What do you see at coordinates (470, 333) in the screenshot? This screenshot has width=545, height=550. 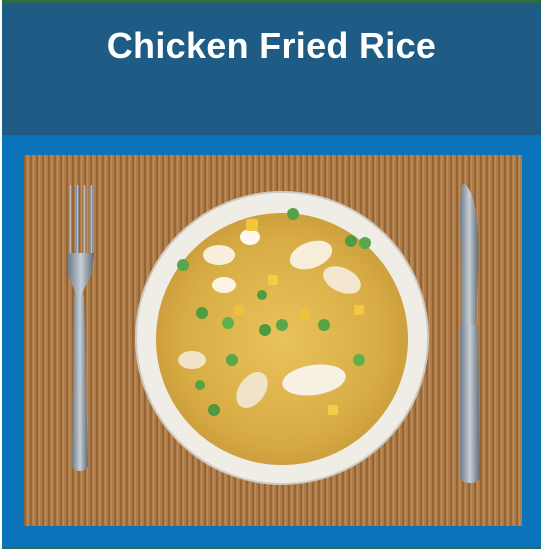 I see `knife-icon` at bounding box center [470, 333].